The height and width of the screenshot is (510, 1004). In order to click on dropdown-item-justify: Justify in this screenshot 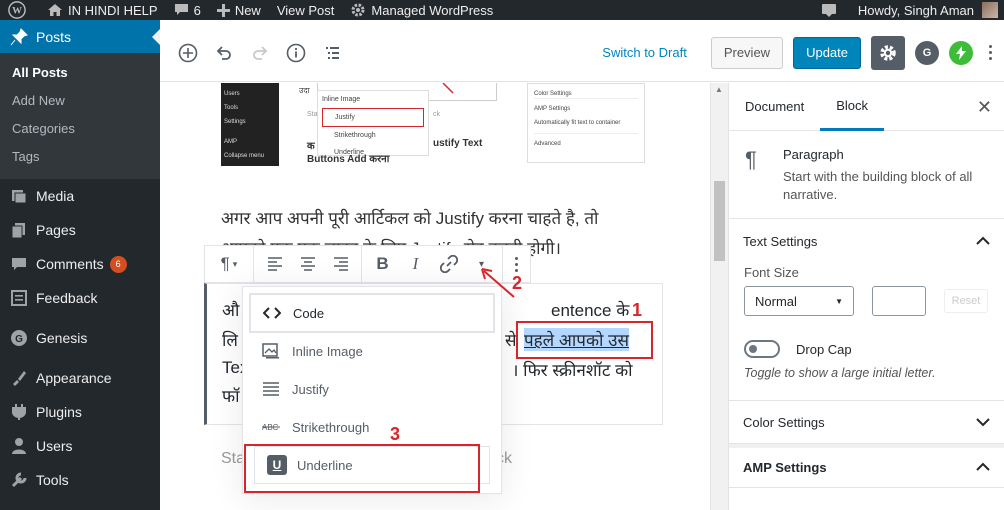, I will do `click(372, 389)`.